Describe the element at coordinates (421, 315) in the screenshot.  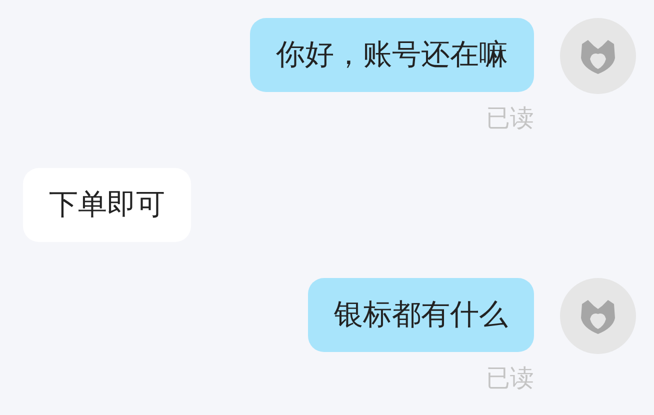
I see `message-bubble: 银标都有什么` at that location.